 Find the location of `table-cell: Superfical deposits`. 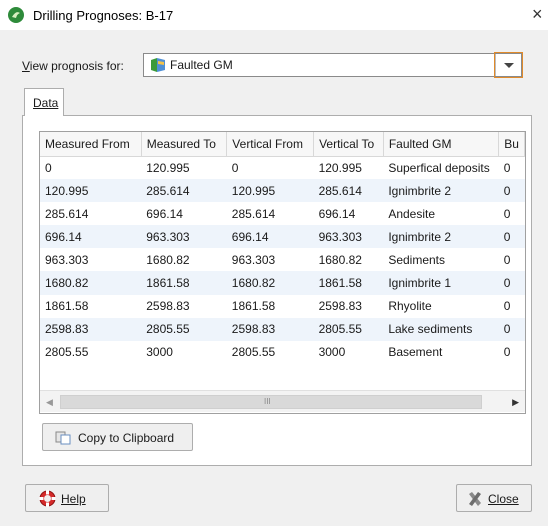

table-cell: Superfical deposits is located at coordinates (439, 167).